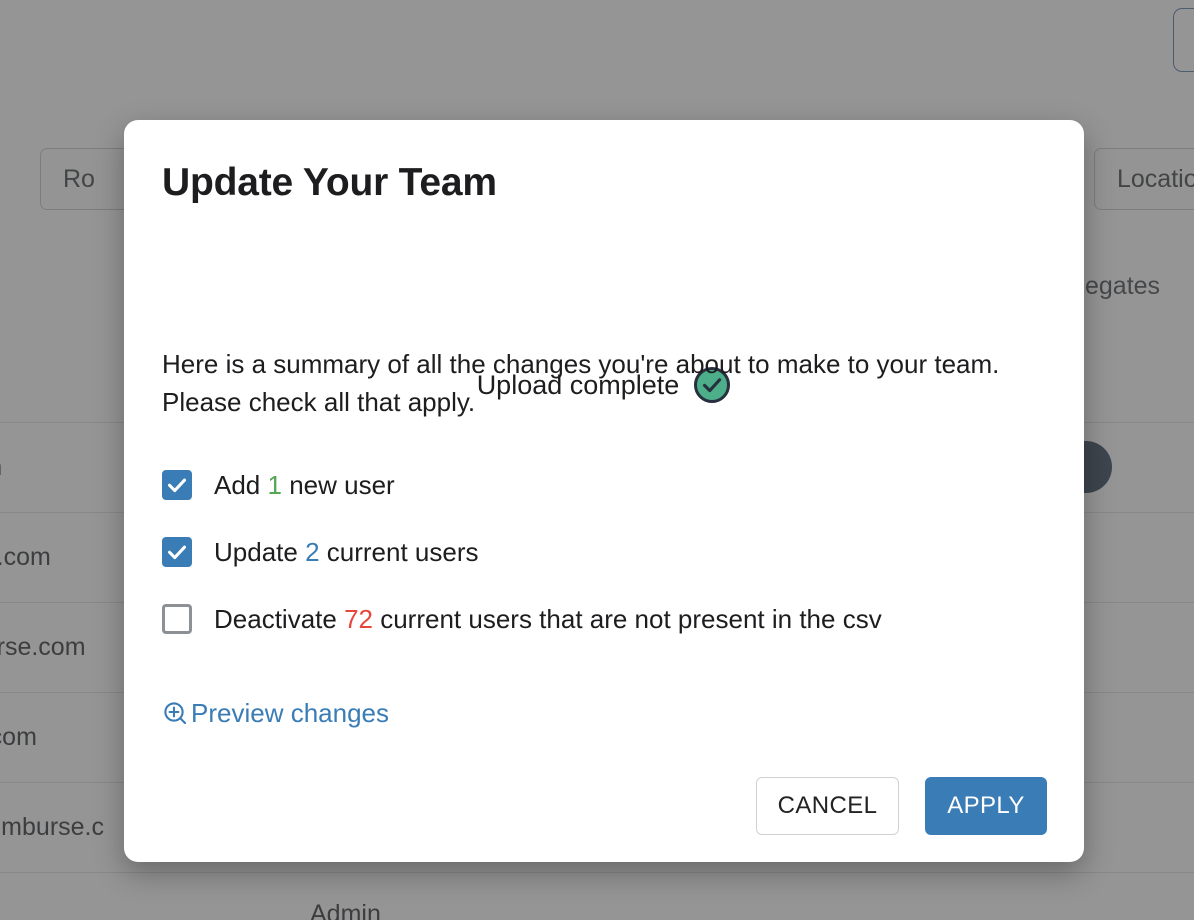 This screenshot has width=1194, height=920. Describe the element at coordinates (901, 806) in the screenshot. I see `dialog-actions: CANCEL APPLY` at that location.